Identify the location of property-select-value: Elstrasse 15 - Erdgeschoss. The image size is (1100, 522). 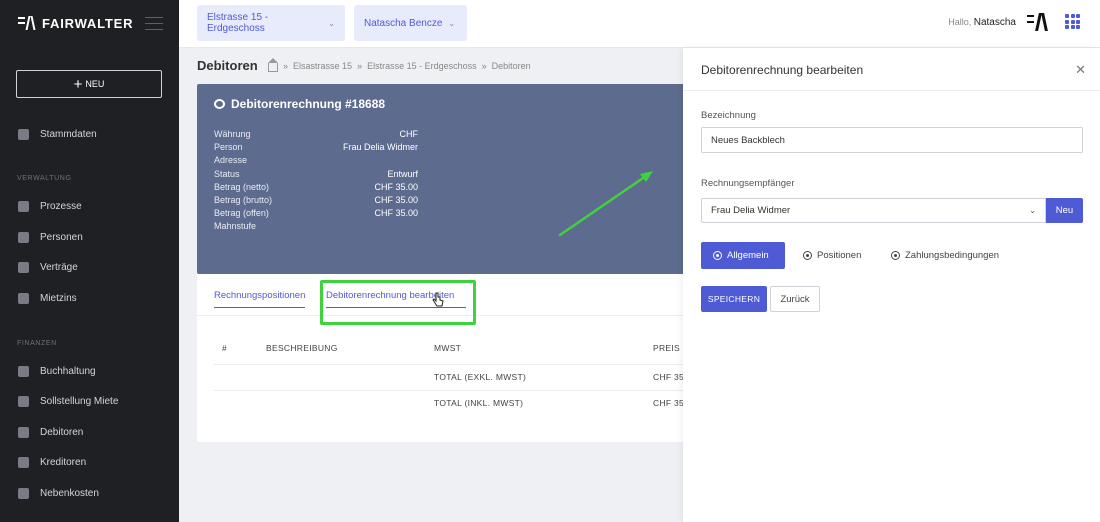
(238, 23).